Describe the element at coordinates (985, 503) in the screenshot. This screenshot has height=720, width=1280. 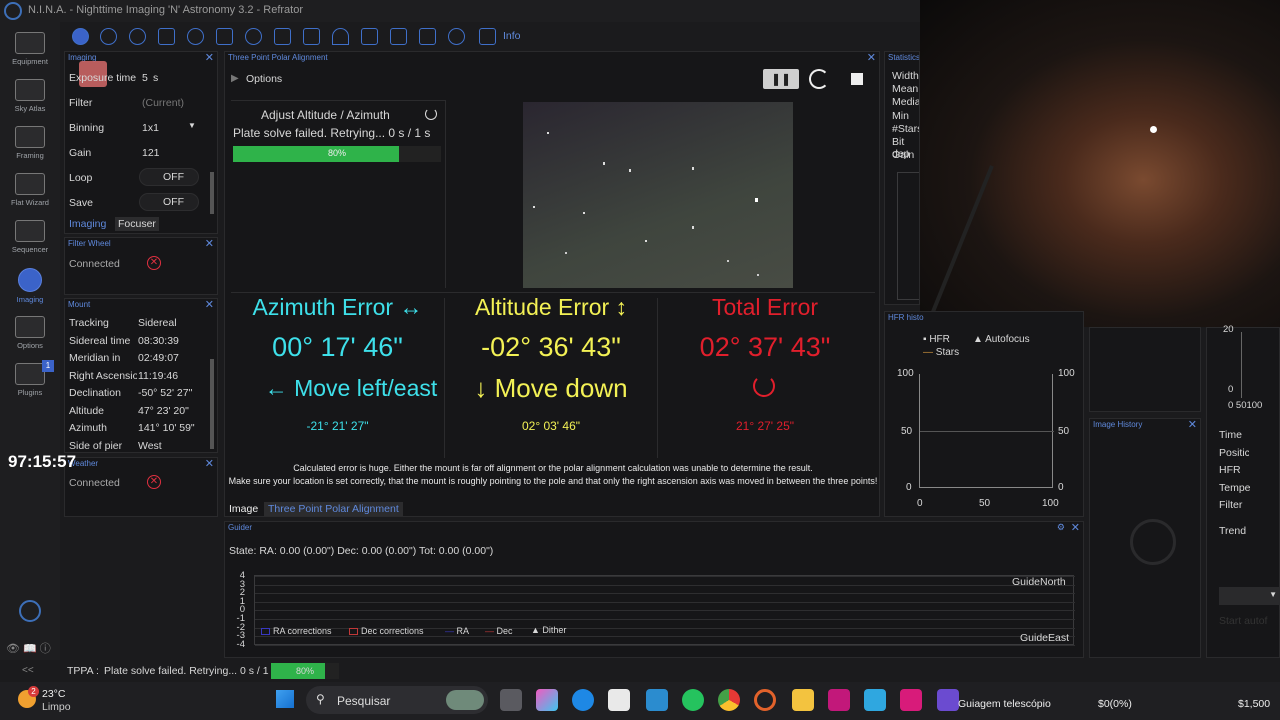
I see `x-tick: 50` at that location.